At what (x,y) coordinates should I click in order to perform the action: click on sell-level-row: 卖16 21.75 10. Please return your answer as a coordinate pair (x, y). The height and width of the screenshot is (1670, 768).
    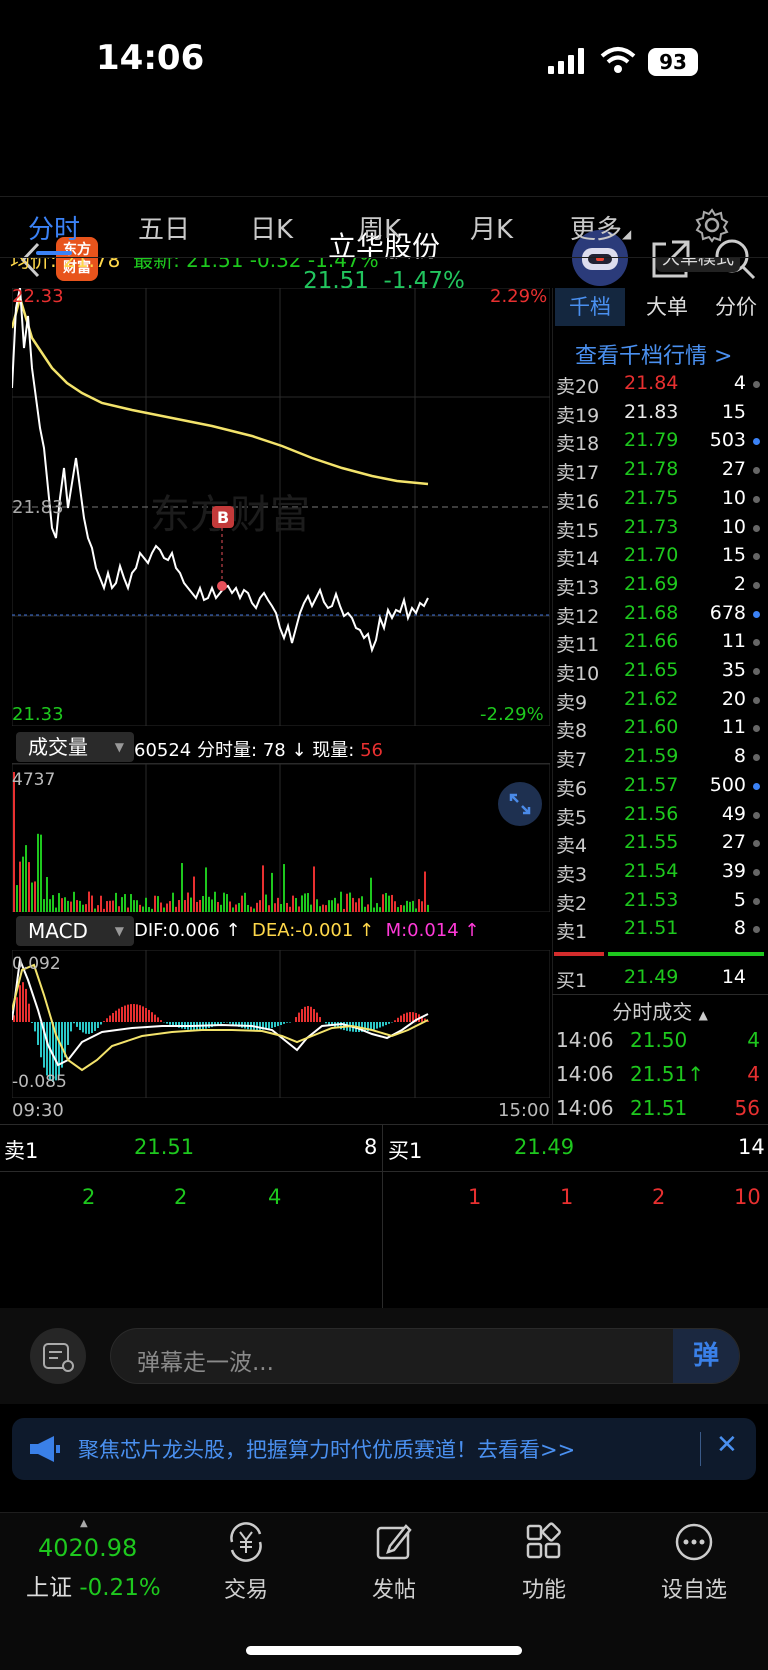
    Looking at the image, I should click on (659, 501).